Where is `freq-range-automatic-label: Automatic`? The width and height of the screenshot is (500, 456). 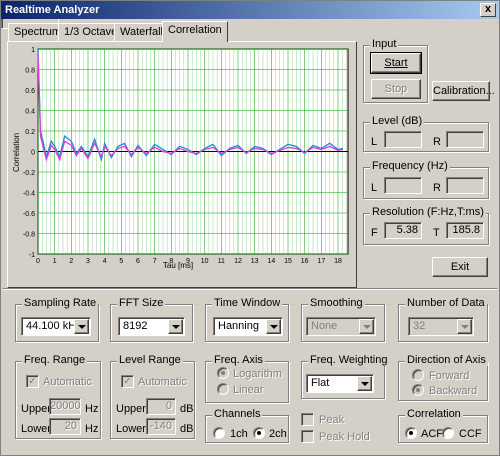
freq-range-automatic-label: Automatic is located at coordinates (67, 382).